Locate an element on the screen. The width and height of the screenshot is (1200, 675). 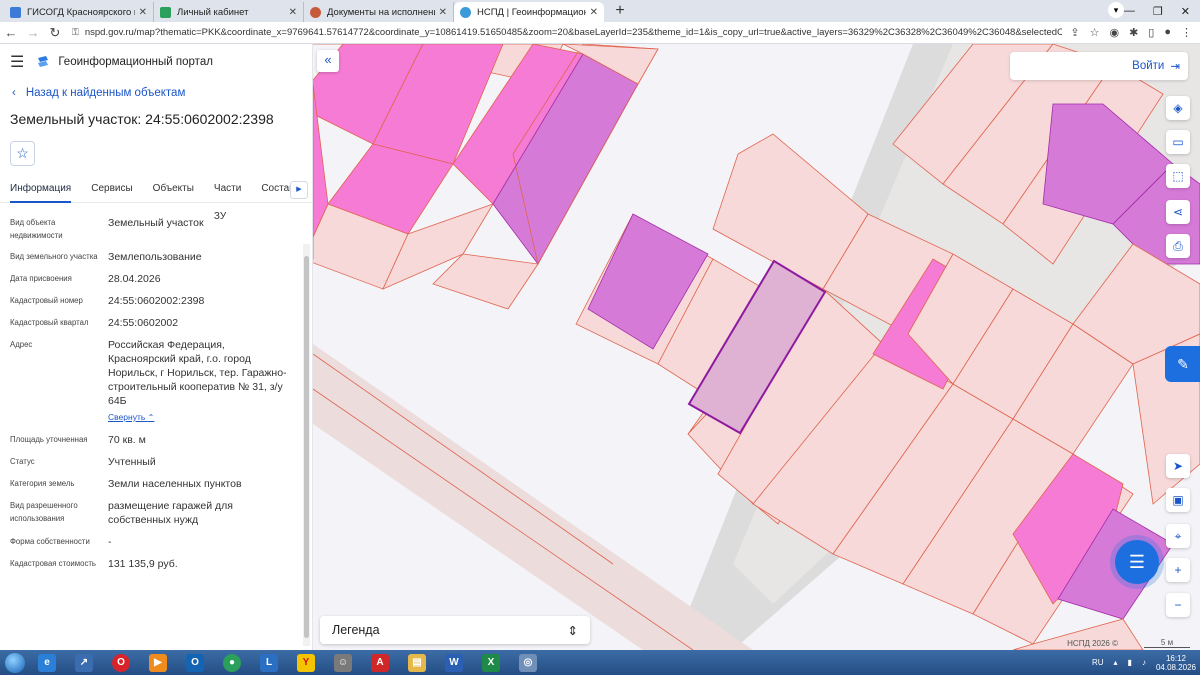
tab-services: Сервисы is located at coordinates (111, 189).